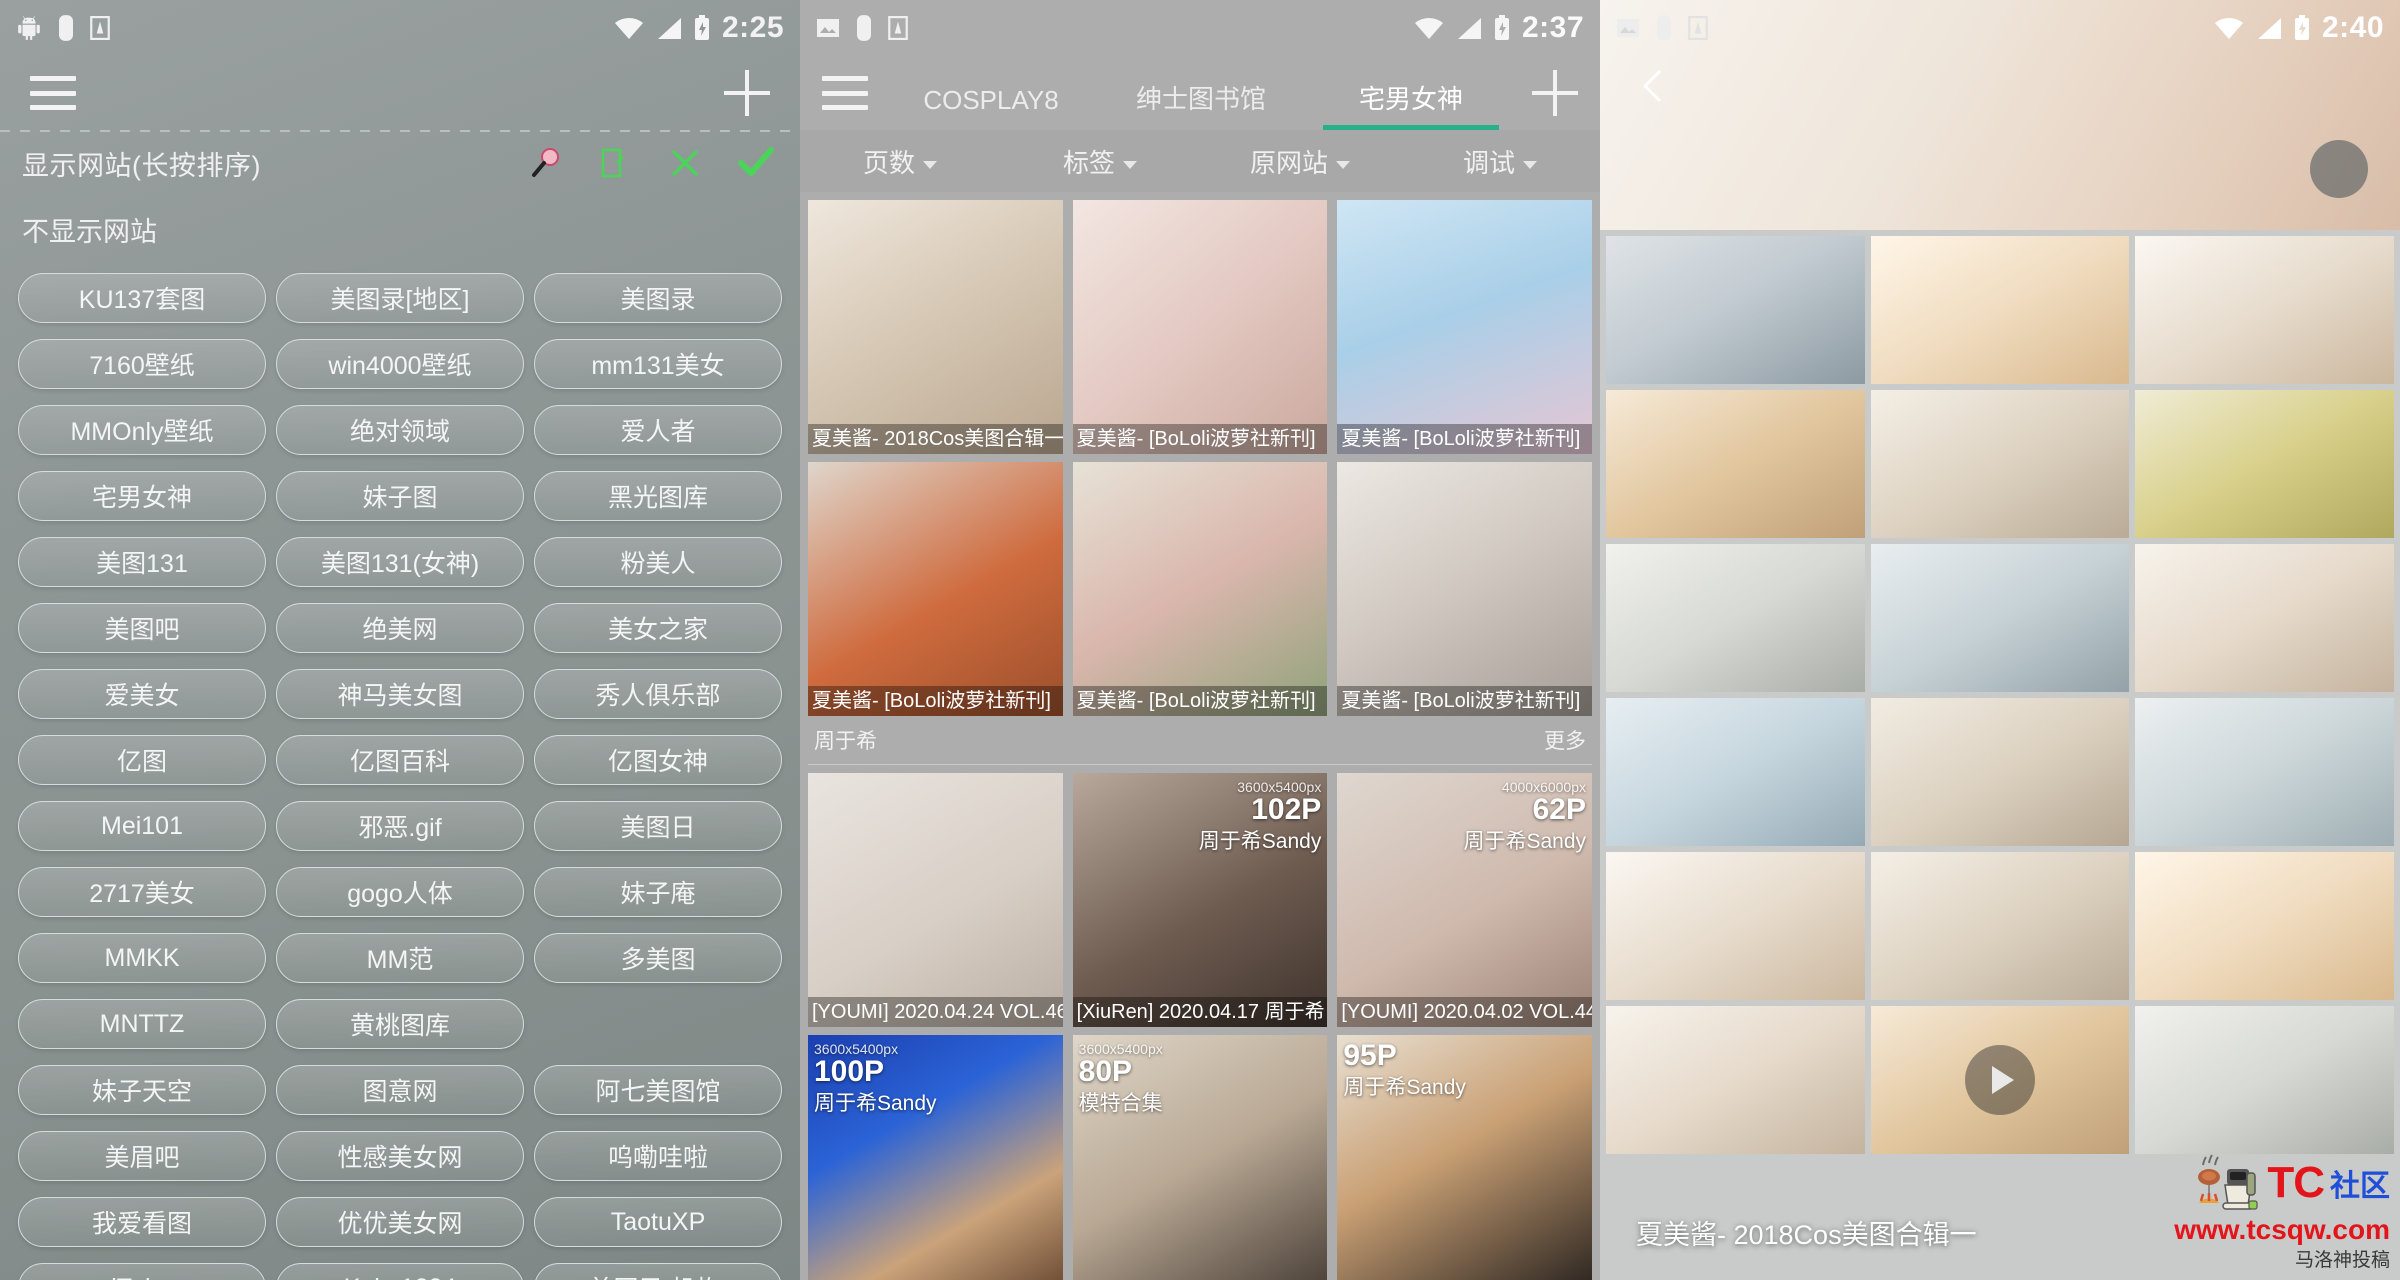 This screenshot has width=2400, height=1280. What do you see at coordinates (658, 430) in the screenshot?
I see `site-button: 爱人者` at bounding box center [658, 430].